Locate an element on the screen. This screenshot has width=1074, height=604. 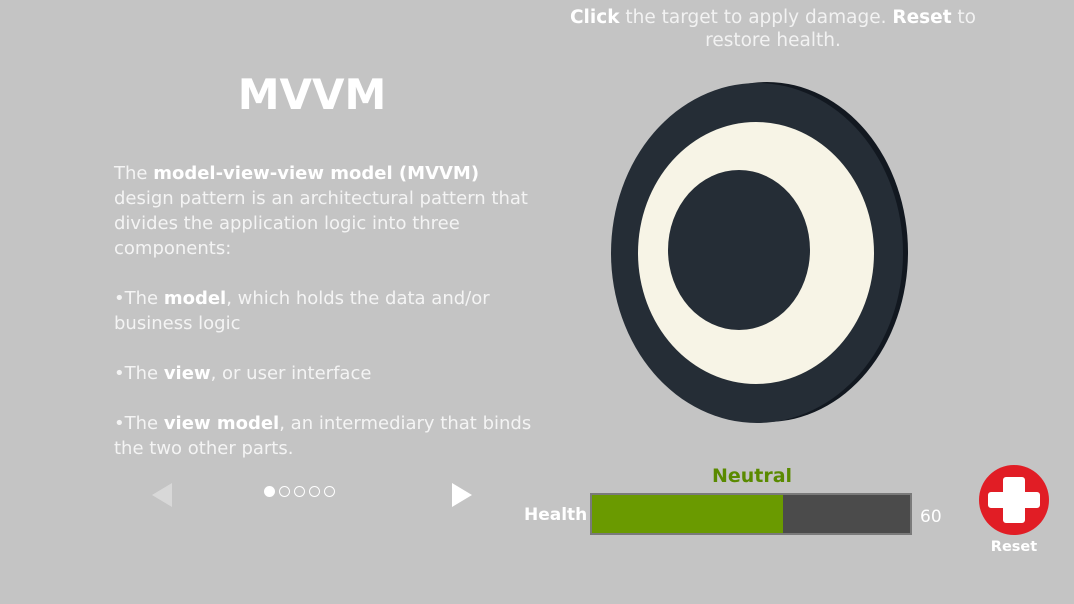
panel-item-view: •The view, or user interface is located at coordinates (324, 373).